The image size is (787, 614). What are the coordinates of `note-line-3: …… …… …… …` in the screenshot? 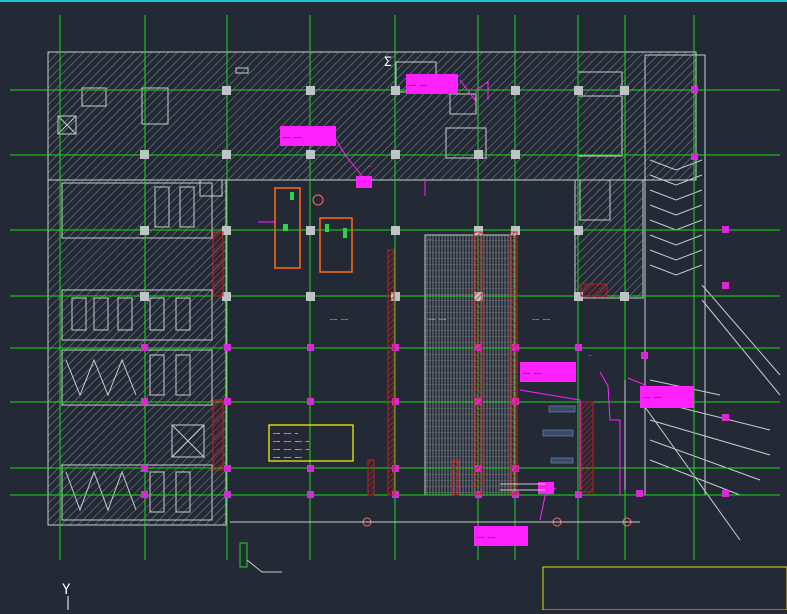 It's located at (291, 448).